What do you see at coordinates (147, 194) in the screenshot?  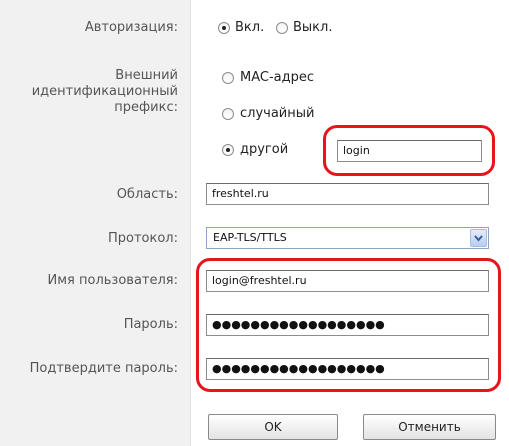 I see `realm-label: Область:` at bounding box center [147, 194].